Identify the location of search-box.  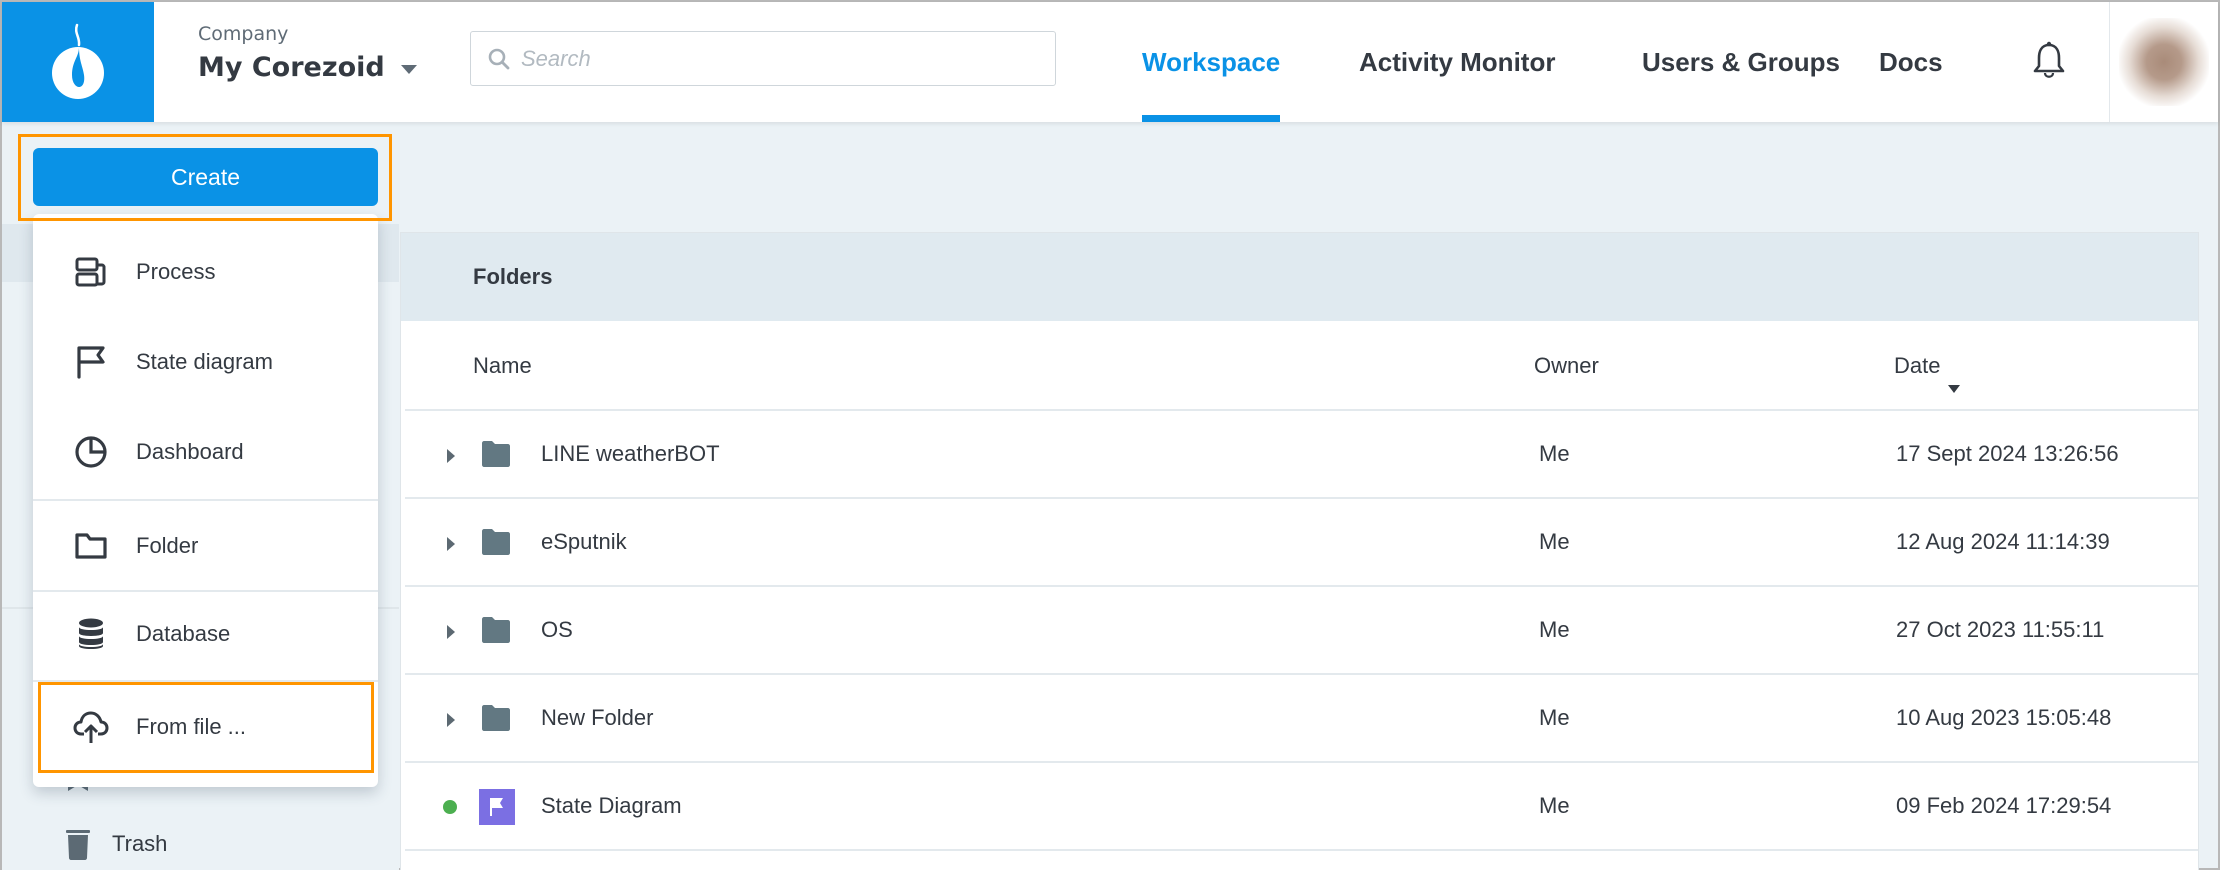
(763, 58).